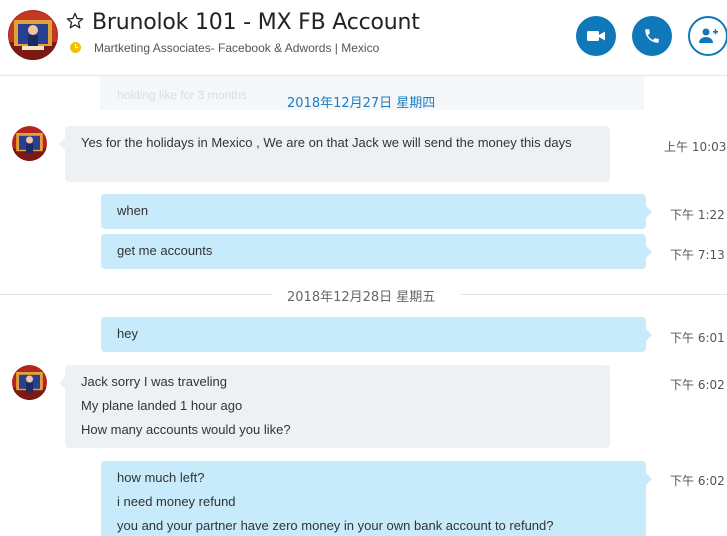 The height and width of the screenshot is (536, 727). I want to click on add-person-icon, so click(708, 35).